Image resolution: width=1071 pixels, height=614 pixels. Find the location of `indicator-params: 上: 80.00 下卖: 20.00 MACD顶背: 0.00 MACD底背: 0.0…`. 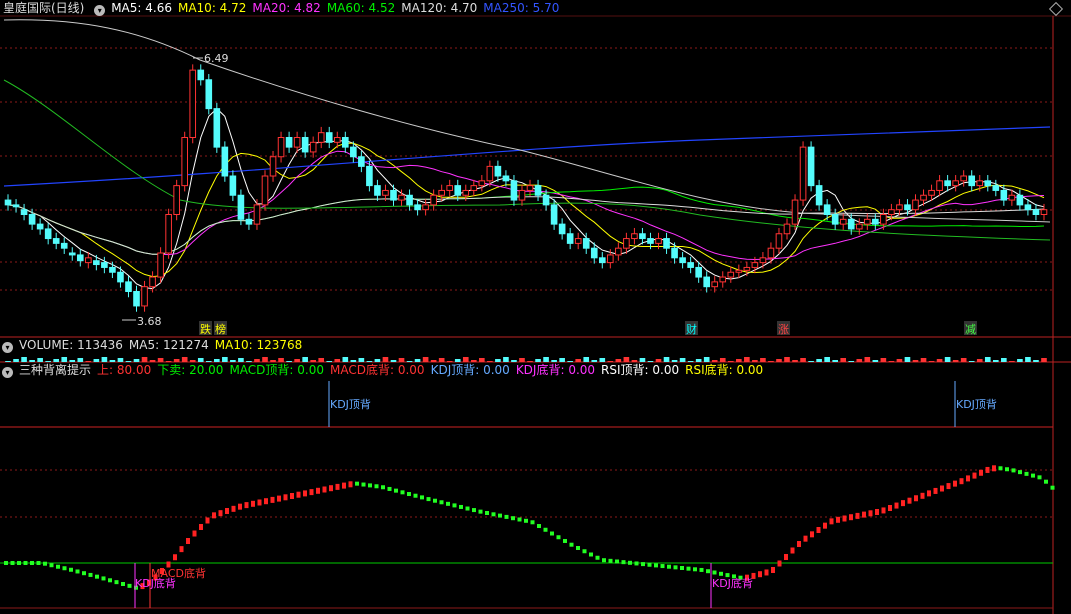

indicator-params: 上: 80.00 下卖: 20.00 MACD顶背: 0.00 MACD底背: 0.0… is located at coordinates (433, 370).